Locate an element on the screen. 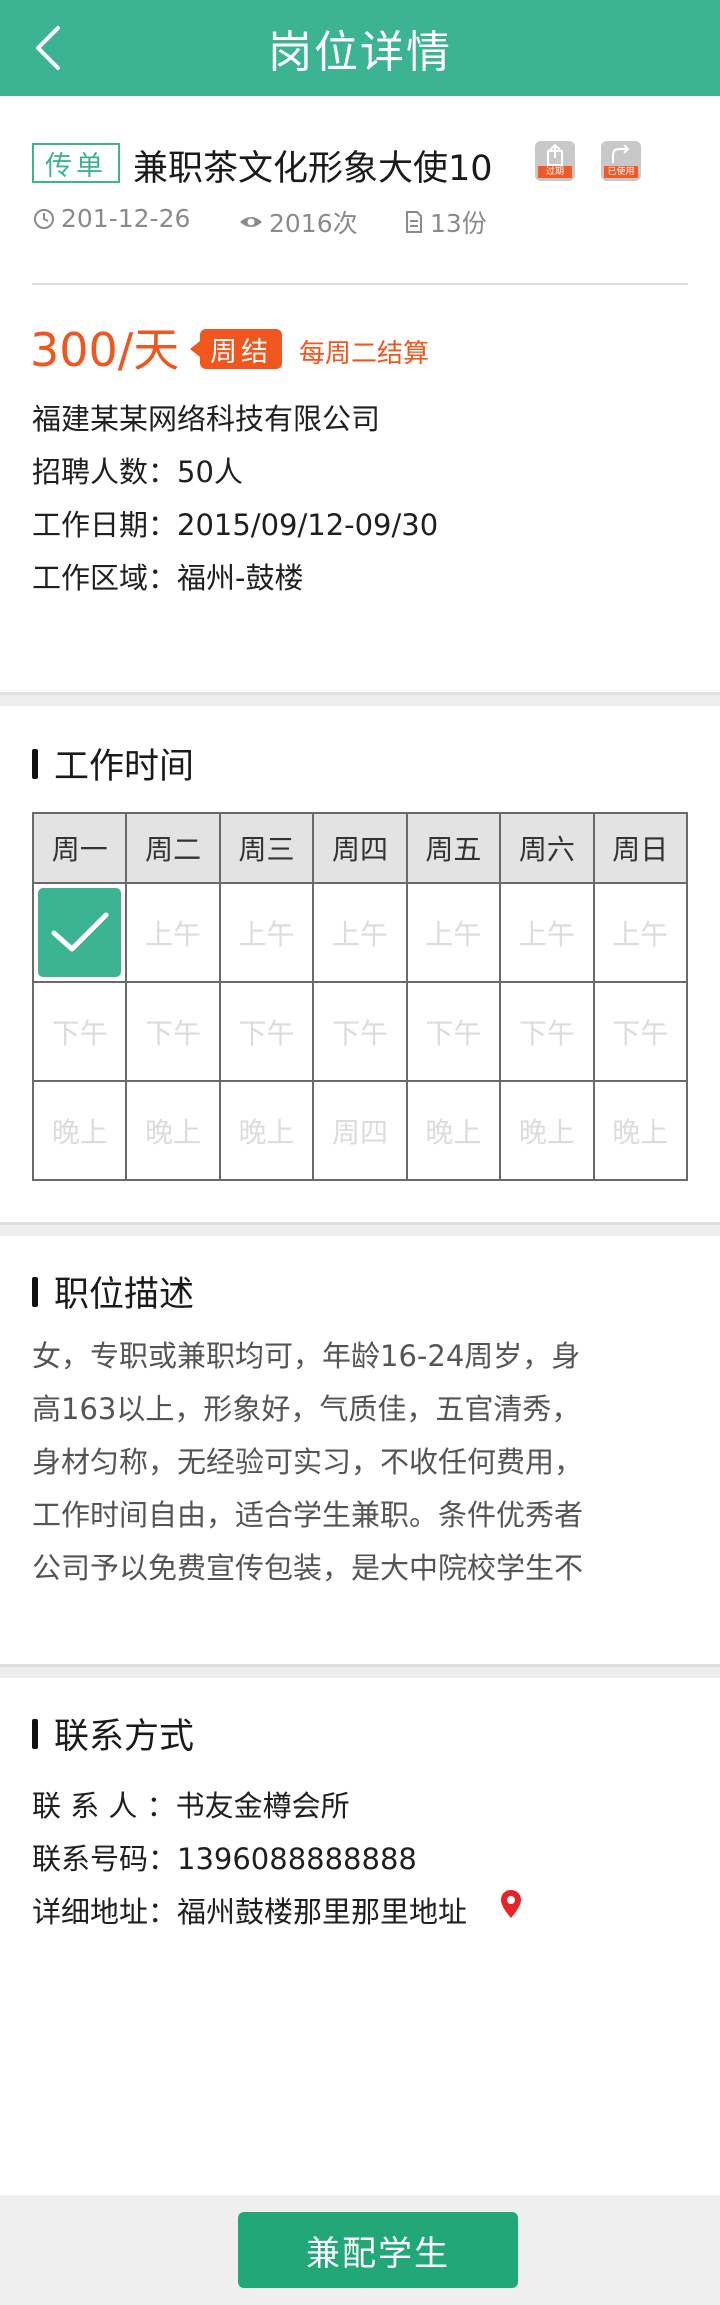 The width and height of the screenshot is (720, 2305). view-count: 2016次 is located at coordinates (298, 222).